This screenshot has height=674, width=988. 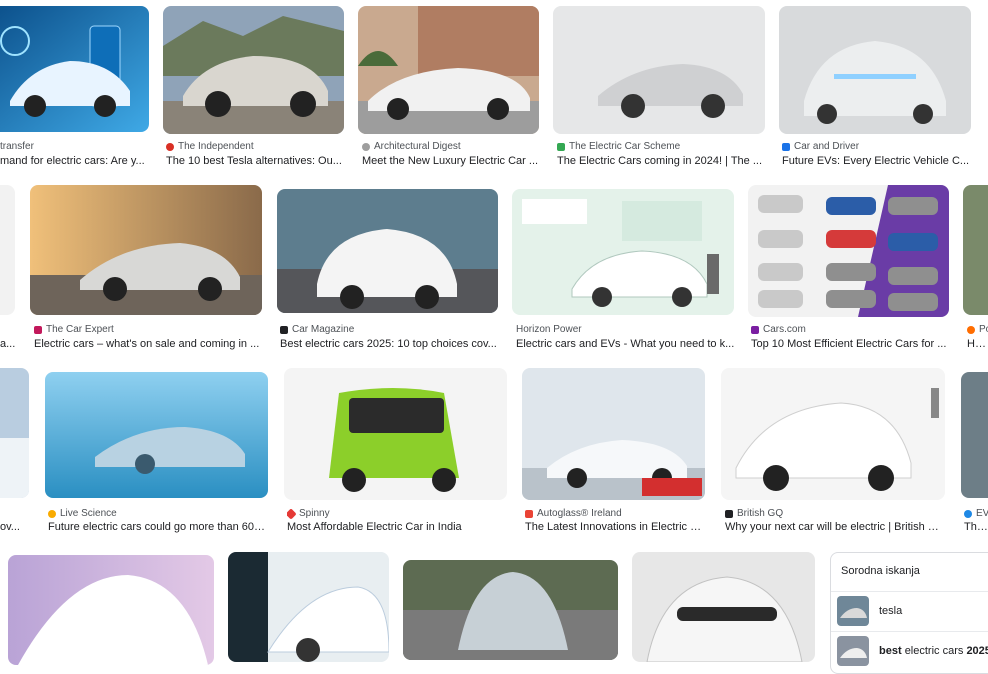 I want to click on result-source: Car Magazine, so click(x=390, y=329).